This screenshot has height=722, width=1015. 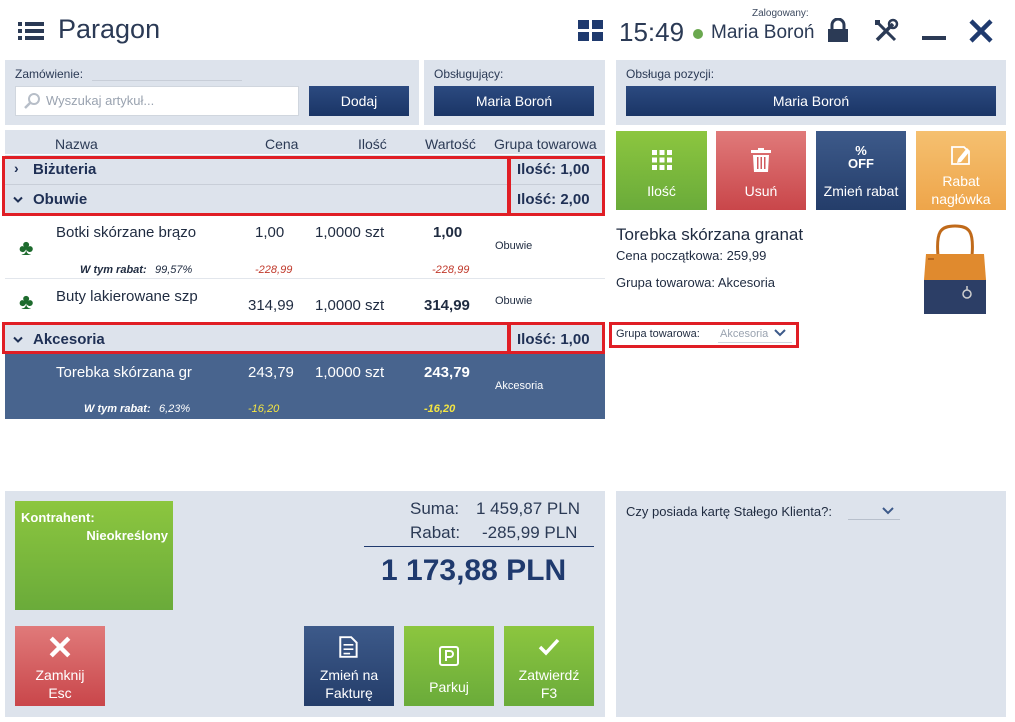 What do you see at coordinates (658, 334) in the screenshot?
I see `group-select-label: Grupa towarowa:` at bounding box center [658, 334].